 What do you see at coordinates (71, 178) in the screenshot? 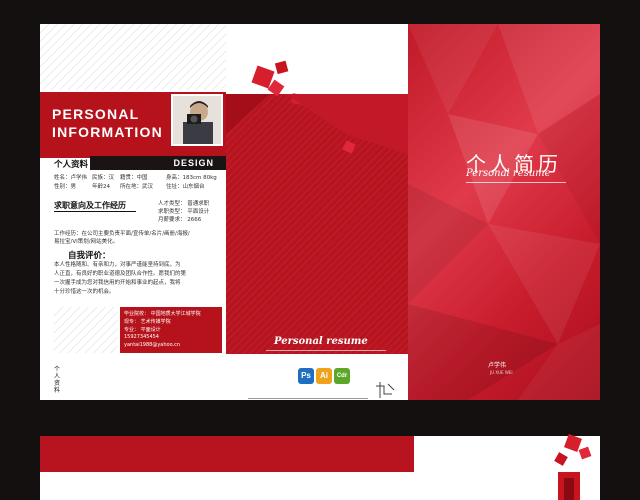
I see `info-name: 姓名：卢学伟` at bounding box center [71, 178].